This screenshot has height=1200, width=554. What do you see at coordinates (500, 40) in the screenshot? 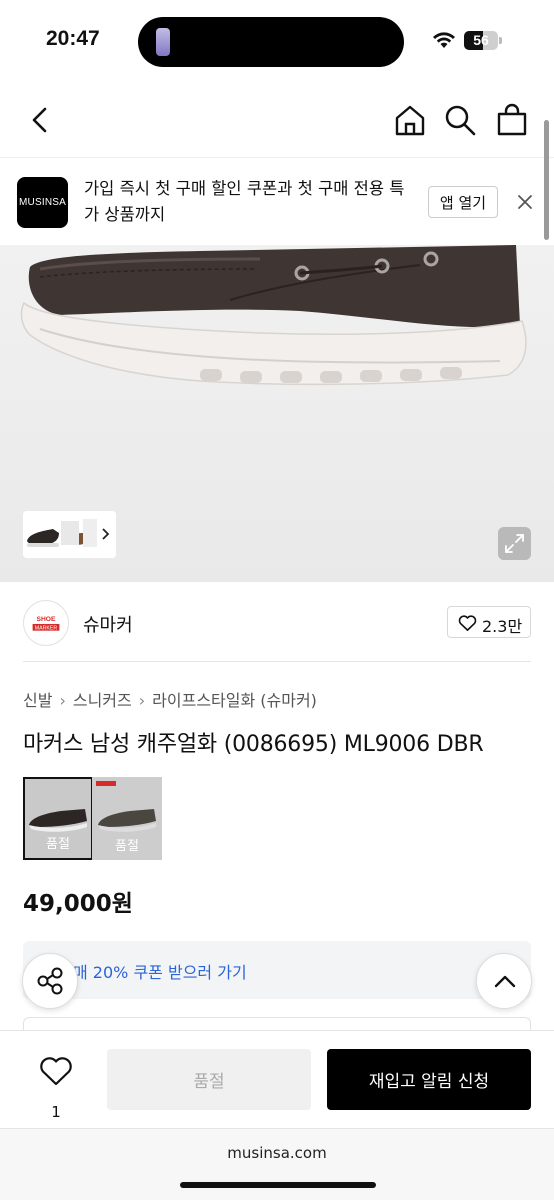
I see `battery-tip` at bounding box center [500, 40].